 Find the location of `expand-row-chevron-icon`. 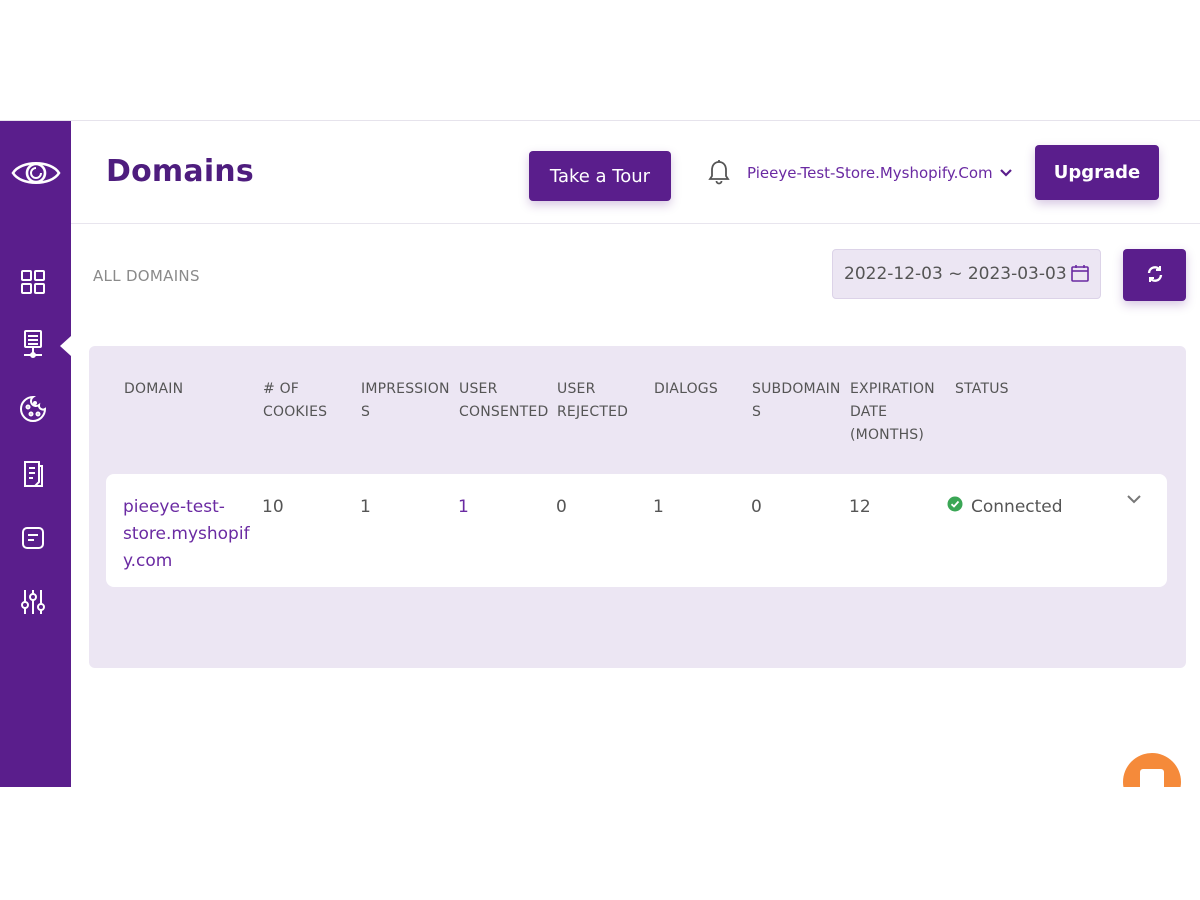

expand-row-chevron-icon is located at coordinates (1135, 501).